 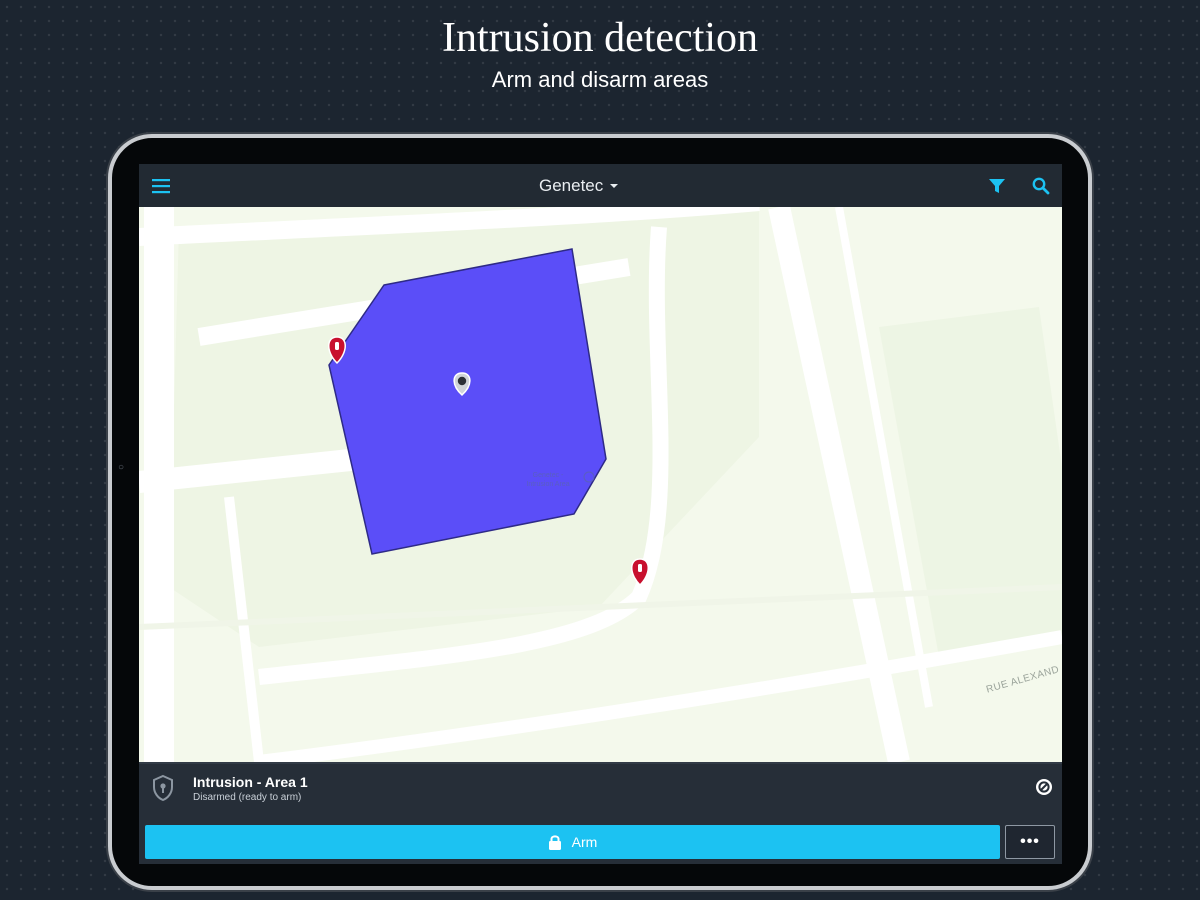 What do you see at coordinates (250, 782) in the screenshot?
I see `area-name: Intrusion - Area 1` at bounding box center [250, 782].